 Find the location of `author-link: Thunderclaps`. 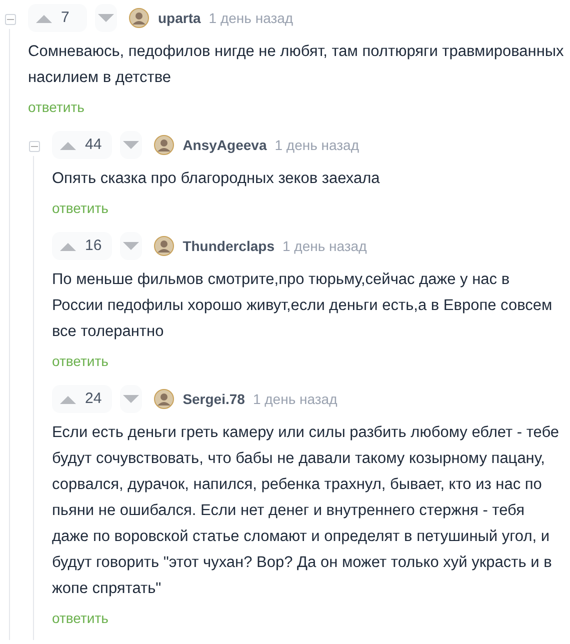

author-link: Thunderclaps is located at coordinates (228, 246).